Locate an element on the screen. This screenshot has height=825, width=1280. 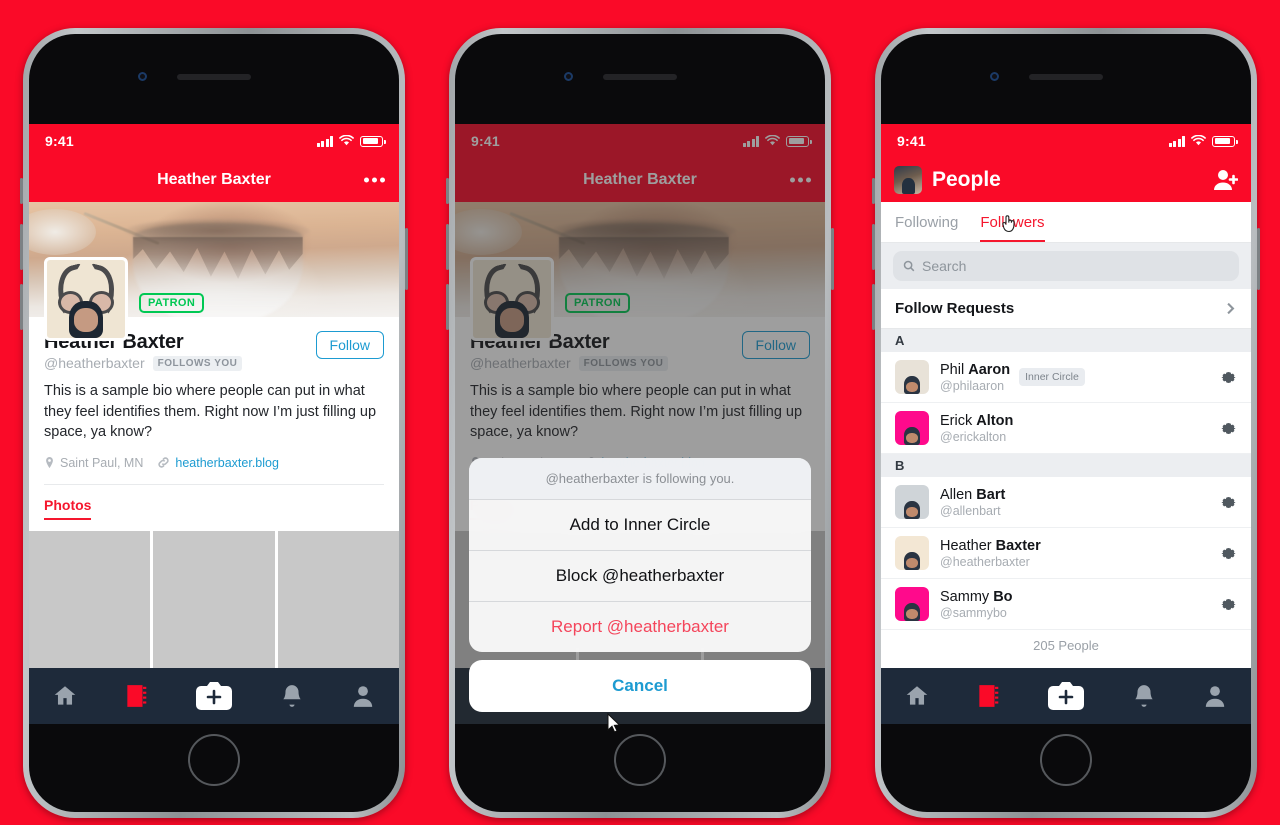
person-name: Sammy Bo is located at coordinates (976, 596).